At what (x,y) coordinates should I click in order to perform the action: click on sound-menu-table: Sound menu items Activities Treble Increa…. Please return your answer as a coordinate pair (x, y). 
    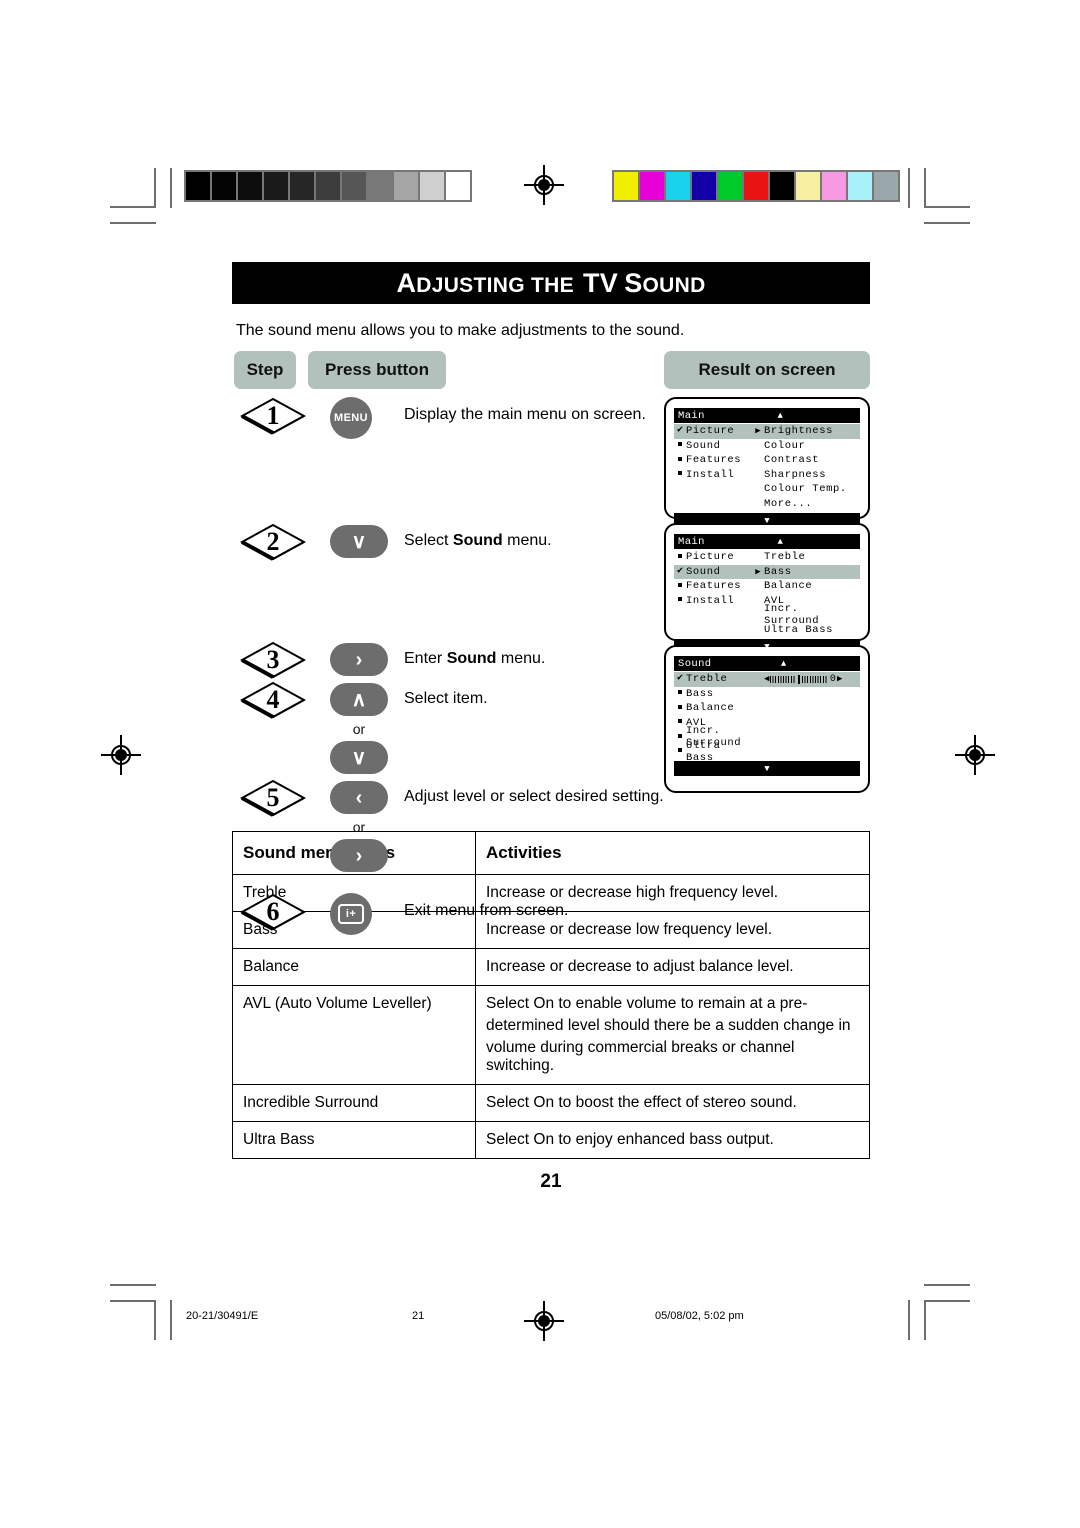
    Looking at the image, I should click on (551, 995).